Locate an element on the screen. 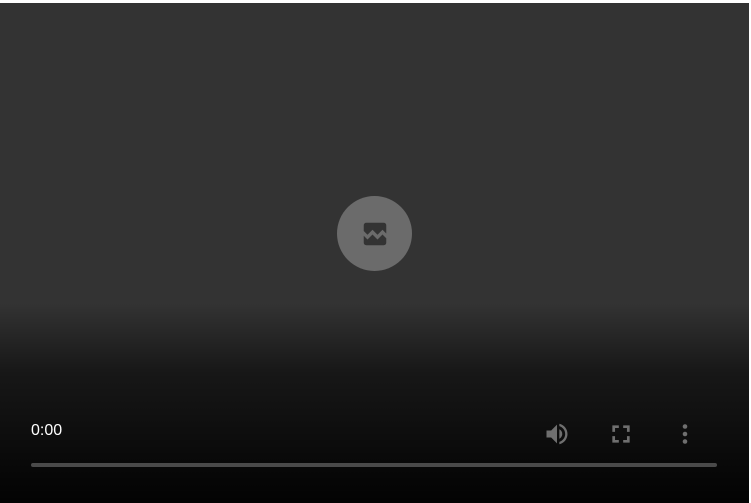  more-vert-icon is located at coordinates (685, 434).